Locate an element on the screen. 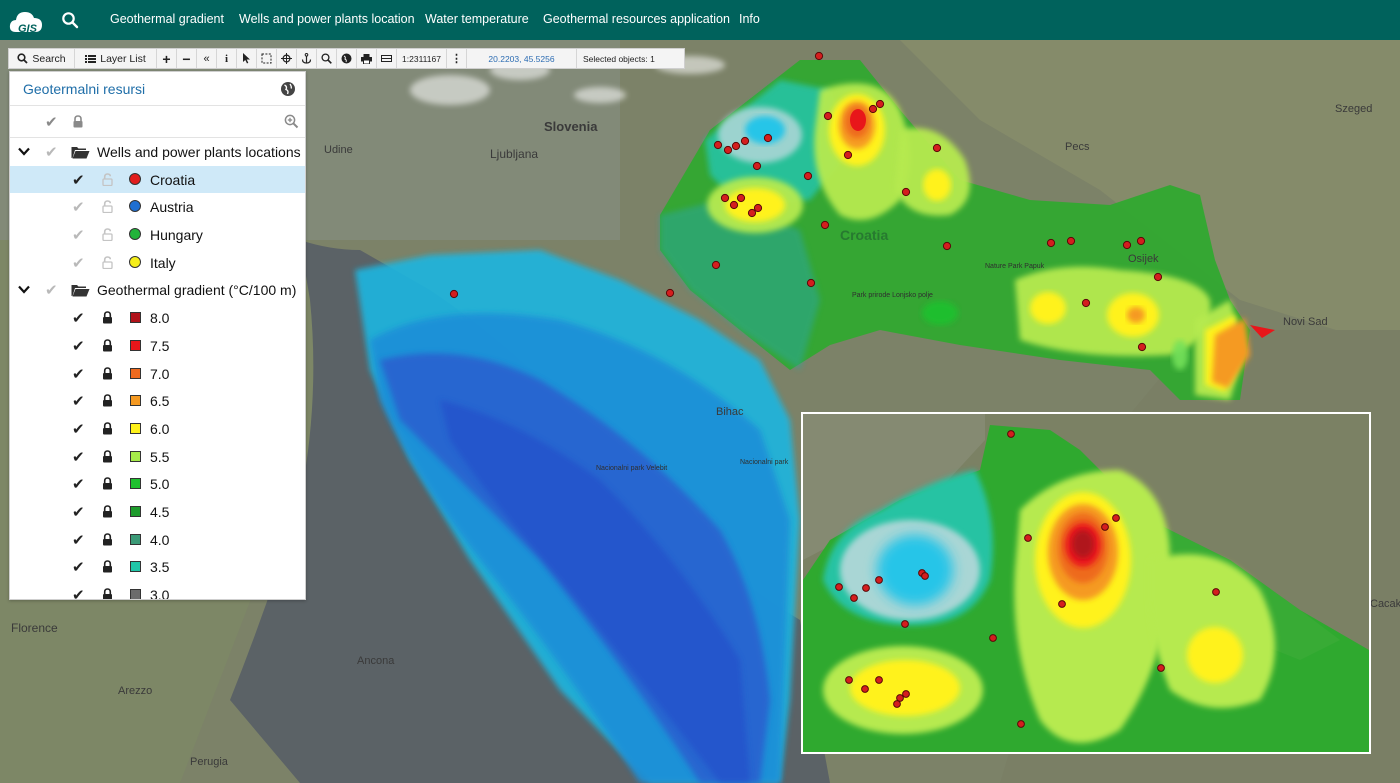 This screenshot has width=1400, height=783. layer-item-label: 5.5 is located at coordinates (160, 456).